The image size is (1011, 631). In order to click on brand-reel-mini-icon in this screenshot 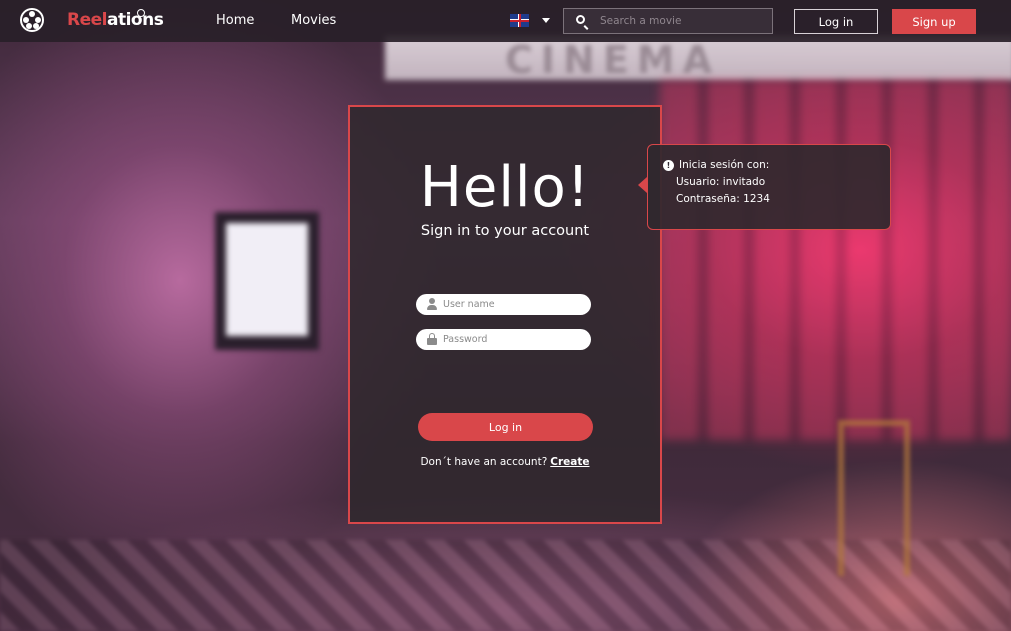, I will do `click(141, 13)`.